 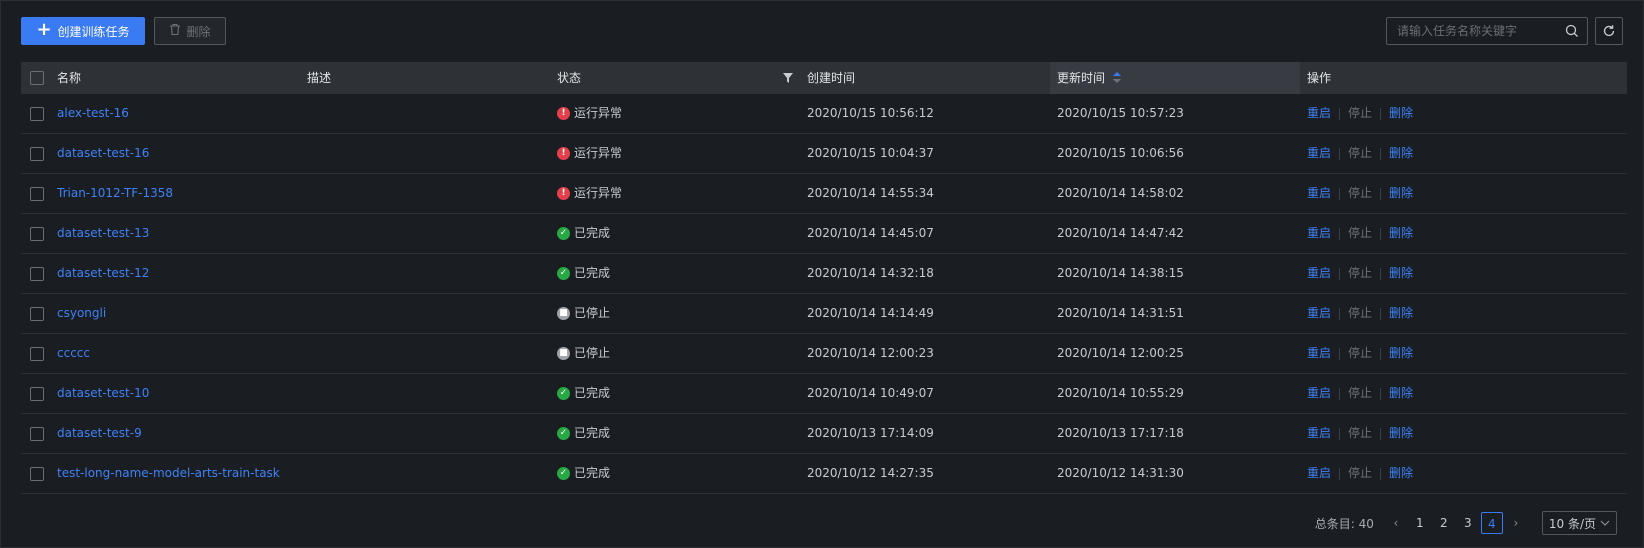 I want to click on refresh-button, so click(x=1609, y=31).